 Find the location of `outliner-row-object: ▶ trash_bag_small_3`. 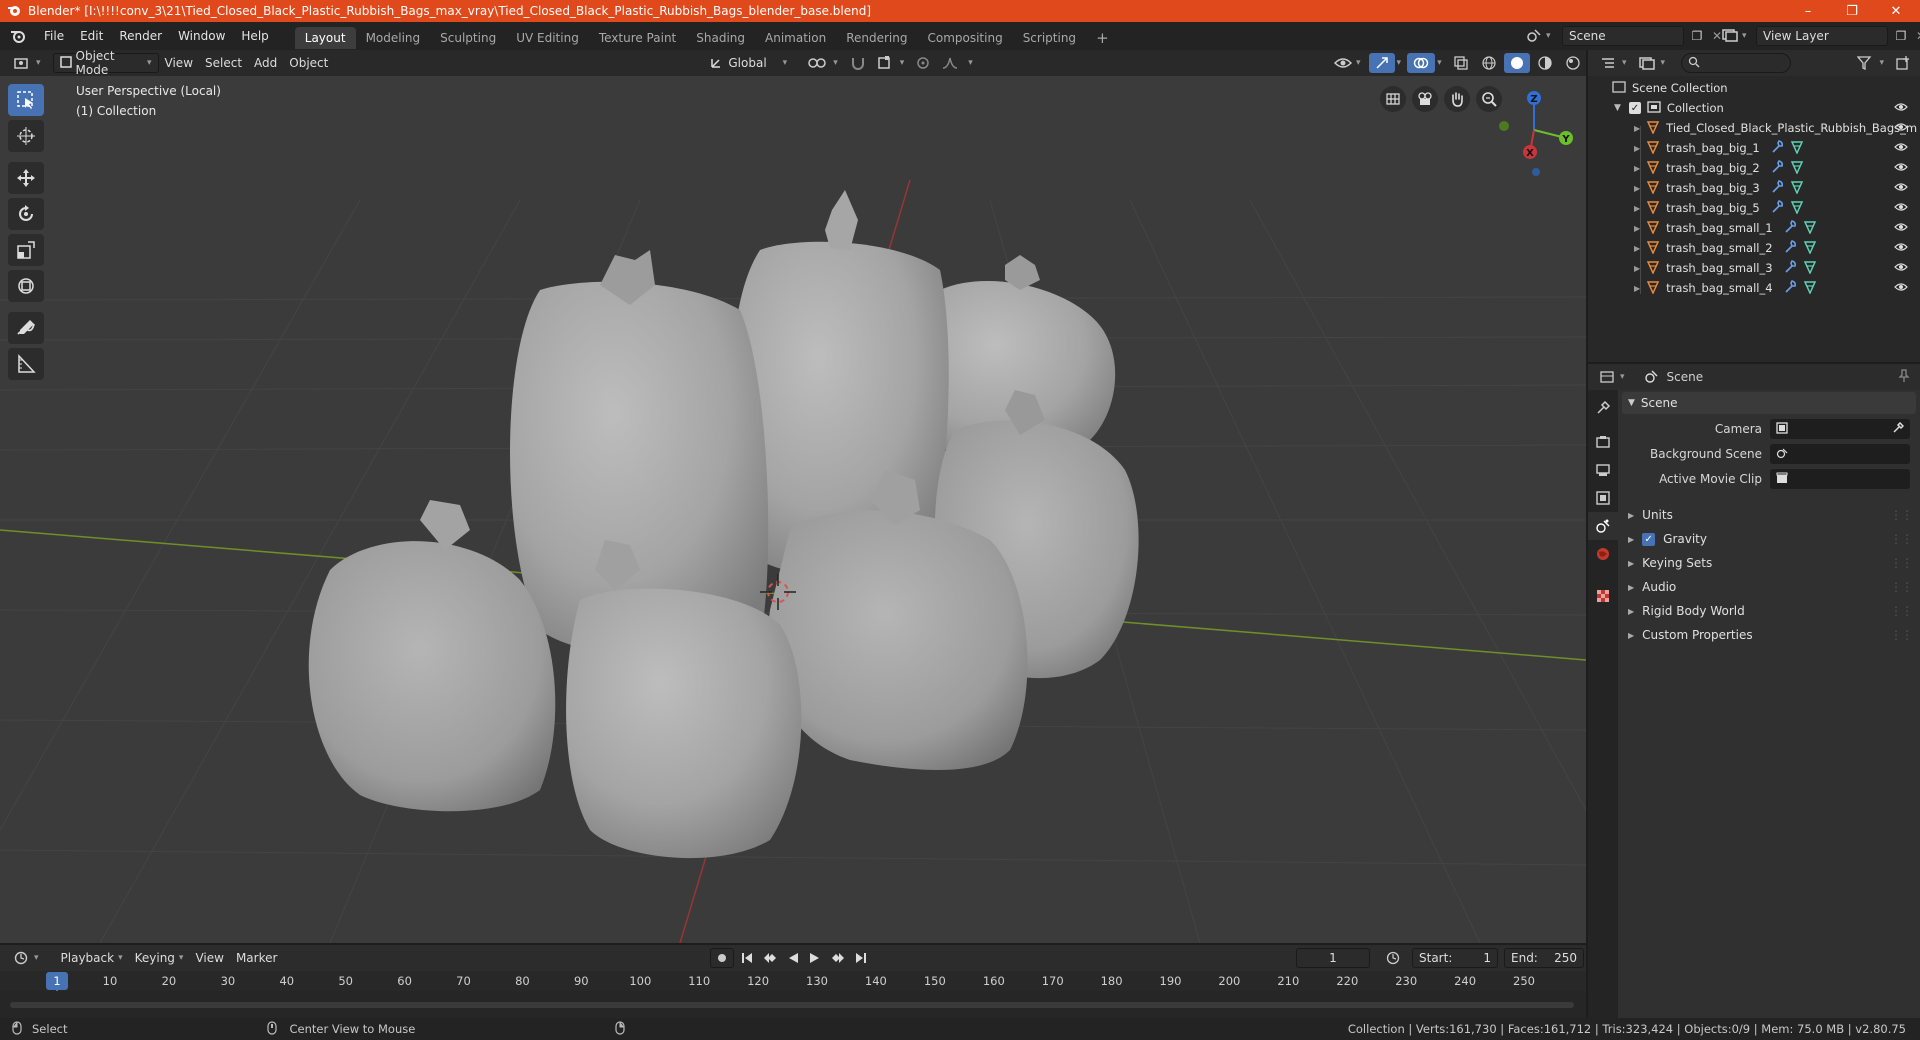

outliner-row-object: ▶ trash_bag_small_3 is located at coordinates (1754, 268).